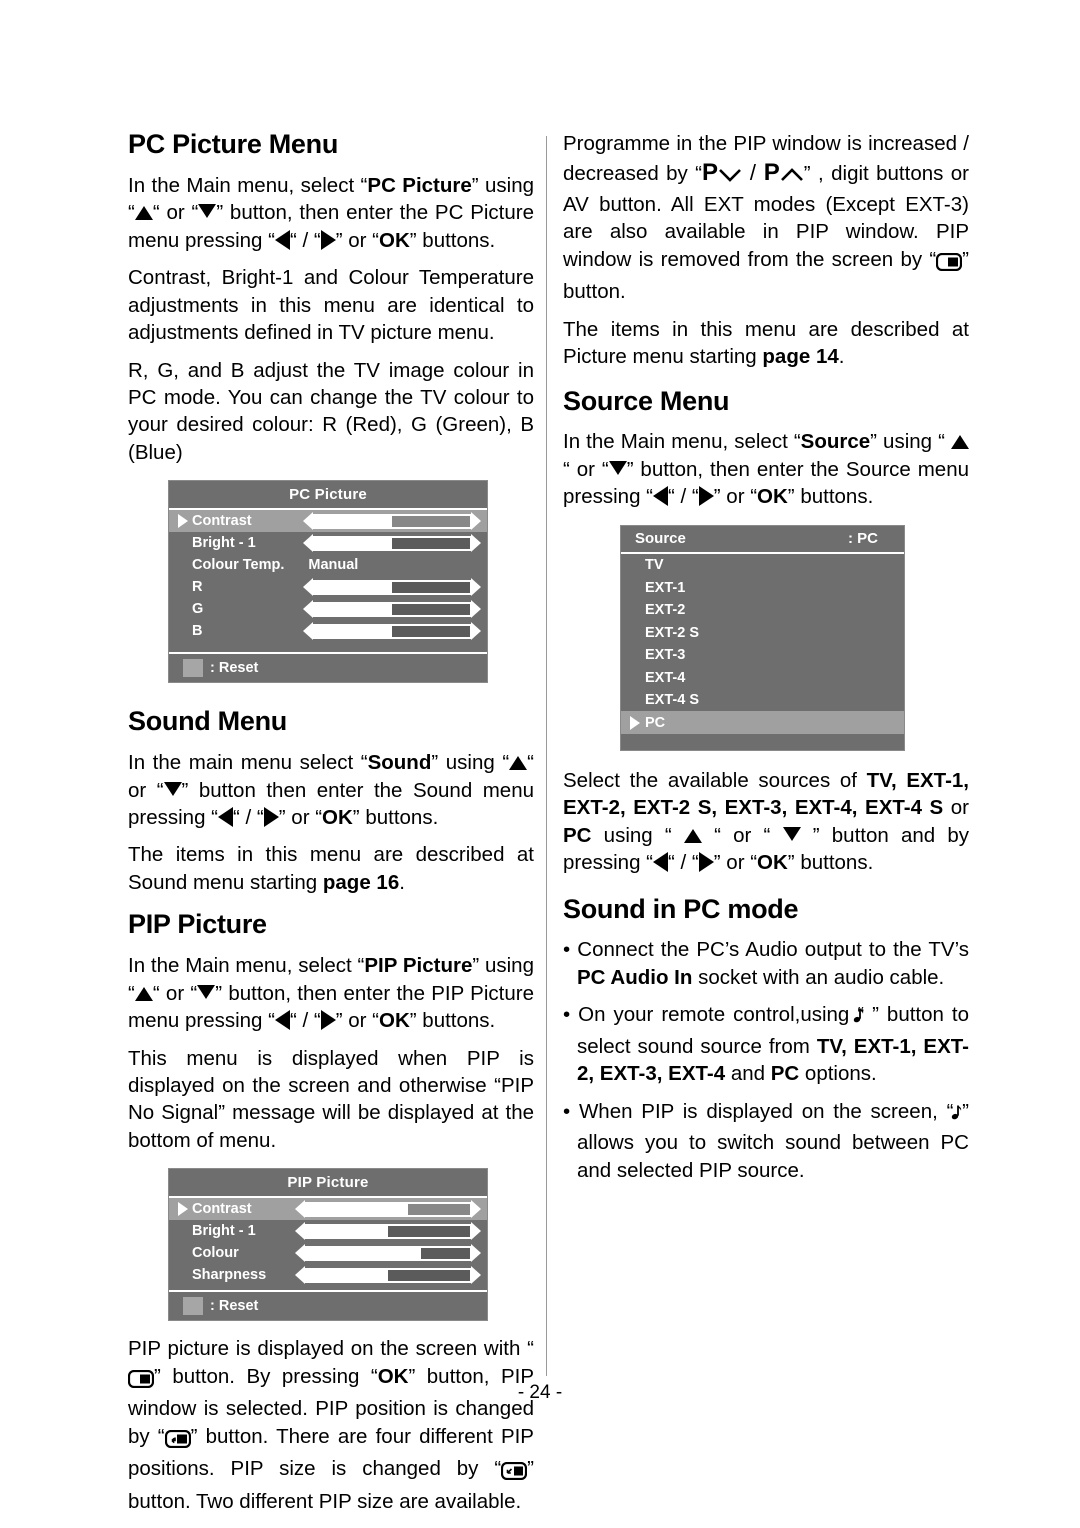 The height and width of the screenshot is (1528, 1080). I want to click on source-item-ext-1: EXT-1, so click(762, 587).